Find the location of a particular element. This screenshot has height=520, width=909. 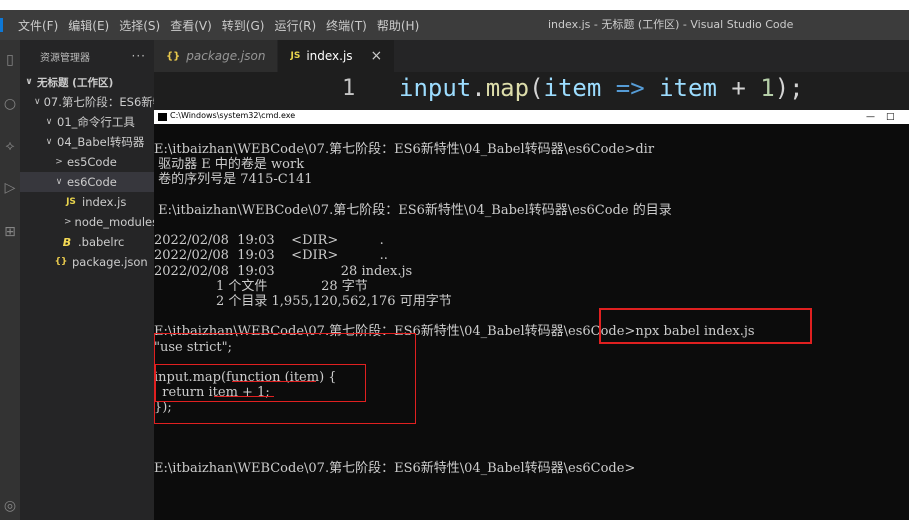

minimize-button: — is located at coordinates (870, 117).